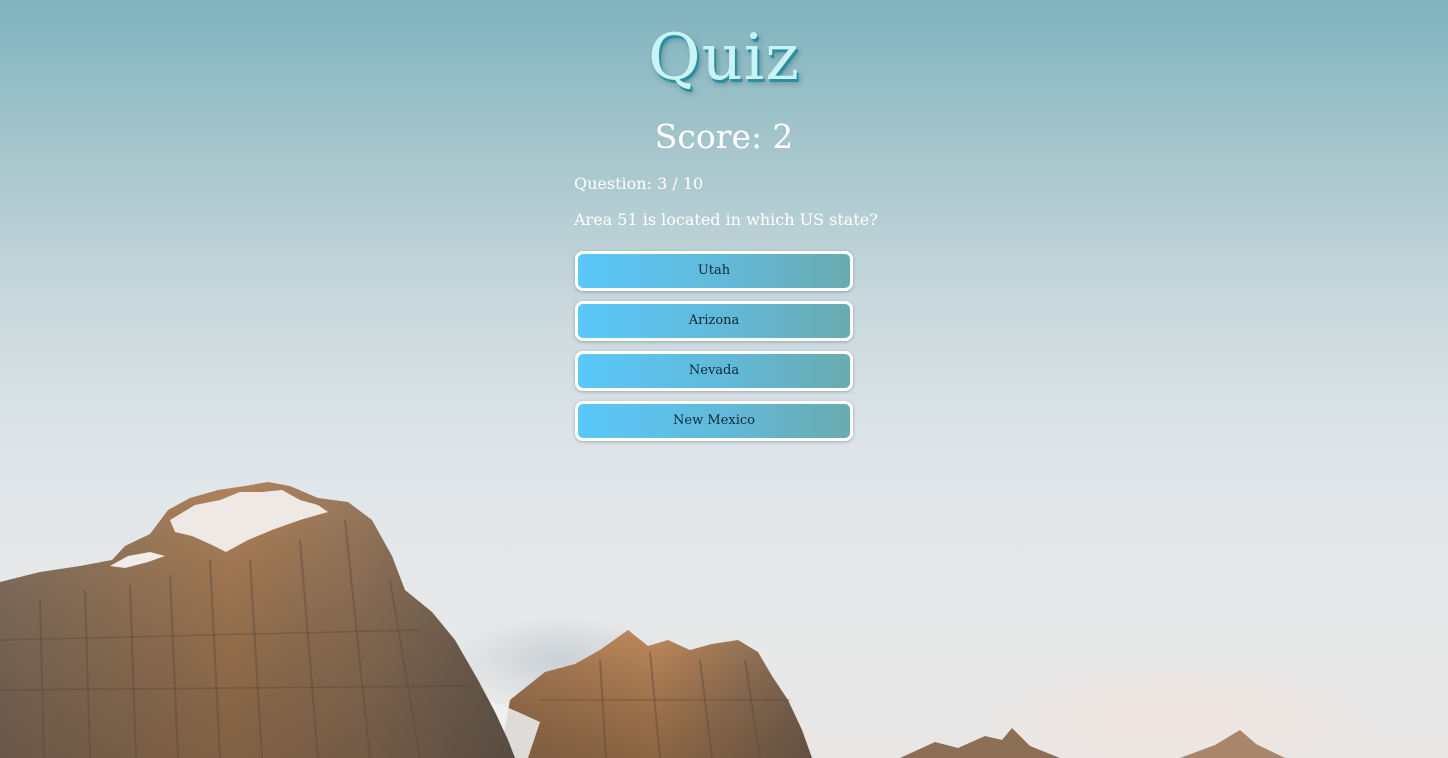 This screenshot has width=1448, height=758. I want to click on answer-button-arizona: Arizona, so click(714, 321).